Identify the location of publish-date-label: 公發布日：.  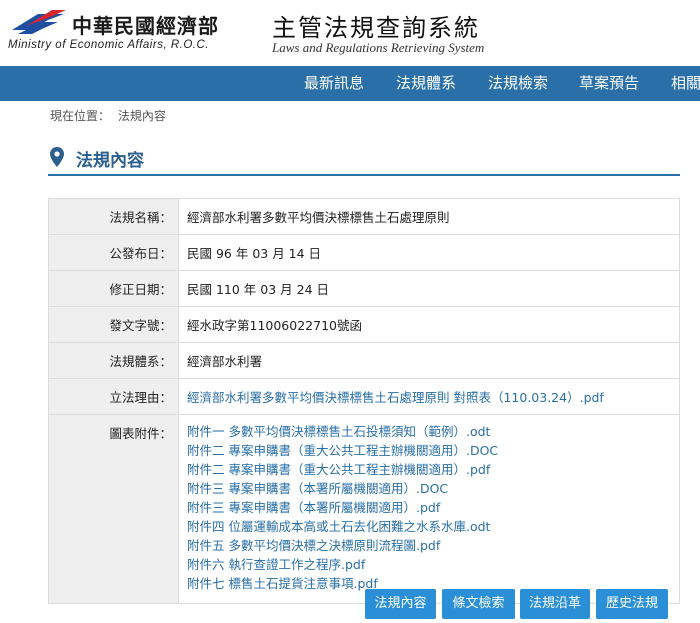
(113, 252).